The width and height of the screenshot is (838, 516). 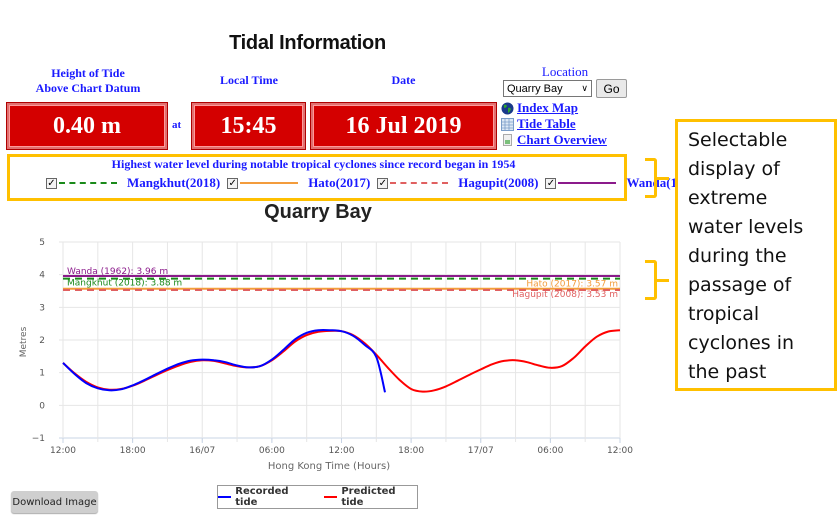 What do you see at coordinates (42, 374) in the screenshot?
I see `y-tick-label: 1` at bounding box center [42, 374].